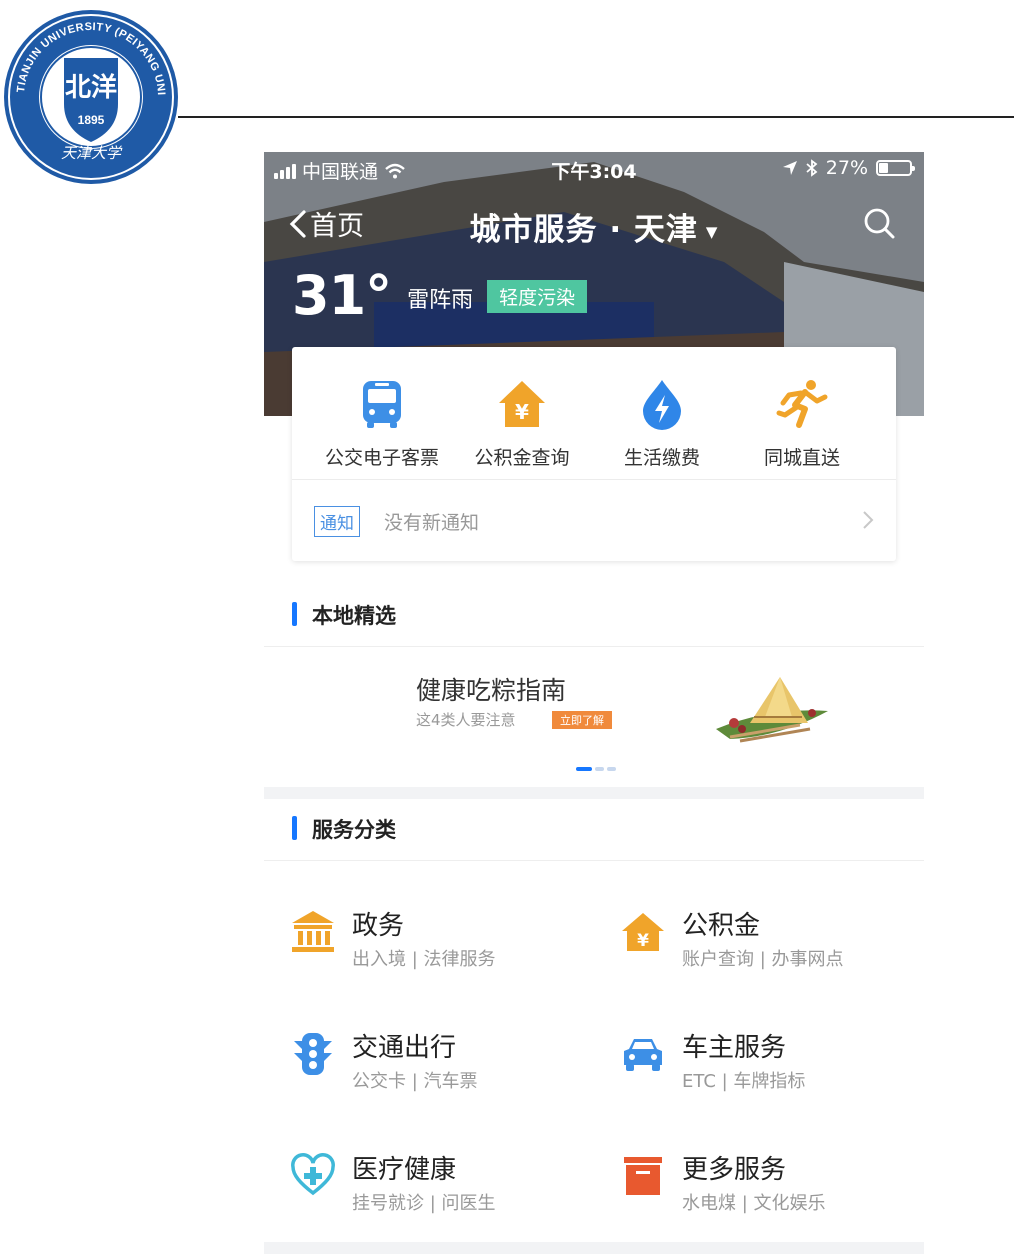  What do you see at coordinates (662, 405) in the screenshot?
I see `bolt-drop-icon` at bounding box center [662, 405].